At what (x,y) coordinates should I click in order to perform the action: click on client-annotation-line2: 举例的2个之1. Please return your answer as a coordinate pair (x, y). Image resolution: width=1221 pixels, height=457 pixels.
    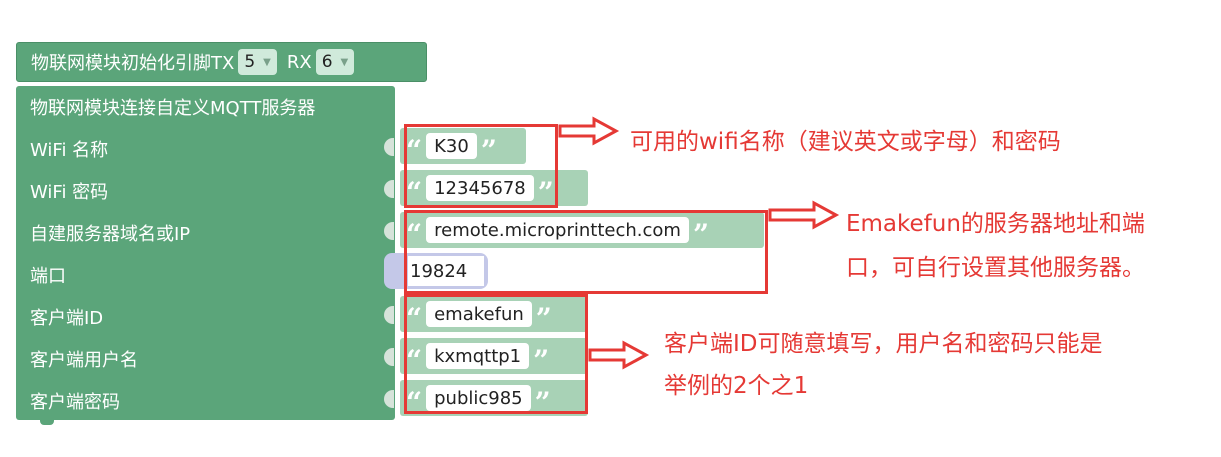
    Looking at the image, I should click on (736, 386).